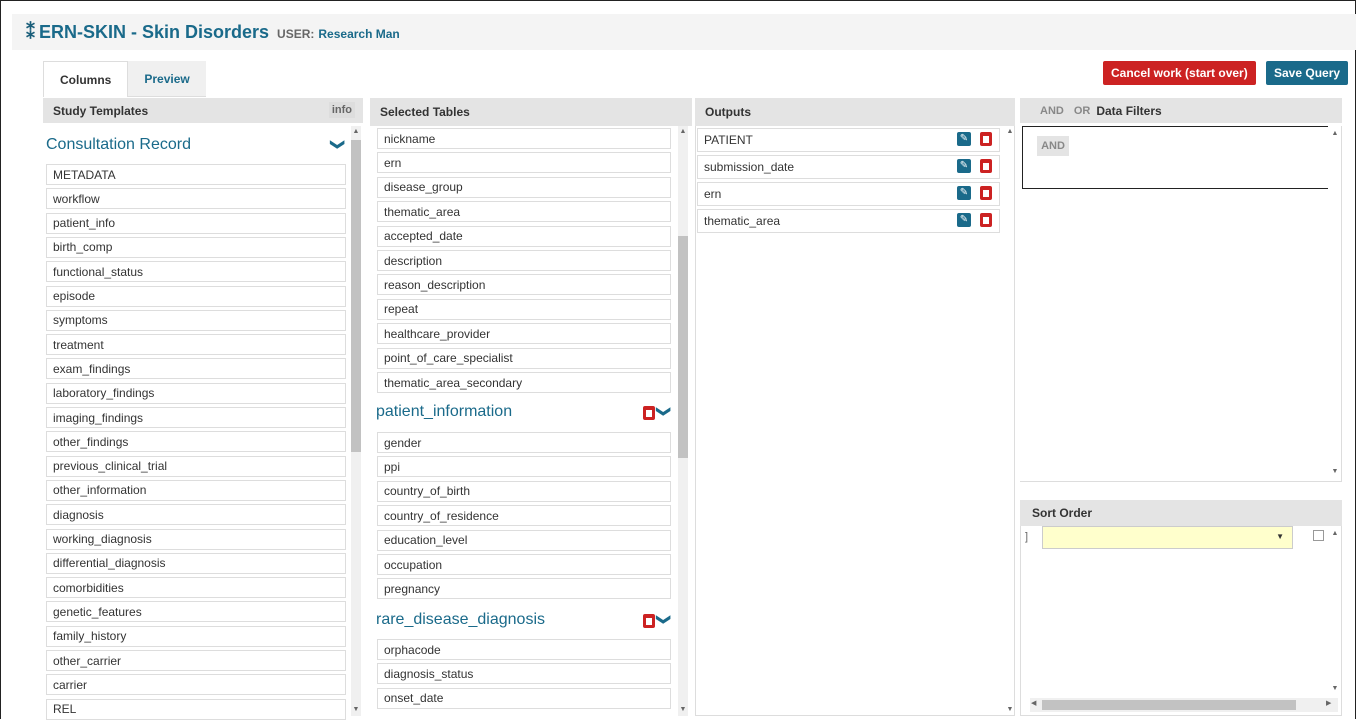 This screenshot has height=720, width=1356. I want to click on selected-table-item: gender, so click(524, 442).